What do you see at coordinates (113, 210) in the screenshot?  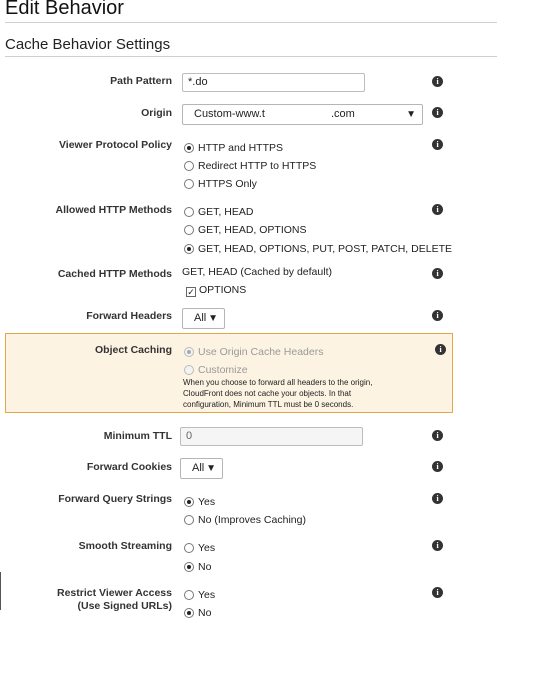 I see `allowed-methods-label: Allowed HTTP Methods` at bounding box center [113, 210].